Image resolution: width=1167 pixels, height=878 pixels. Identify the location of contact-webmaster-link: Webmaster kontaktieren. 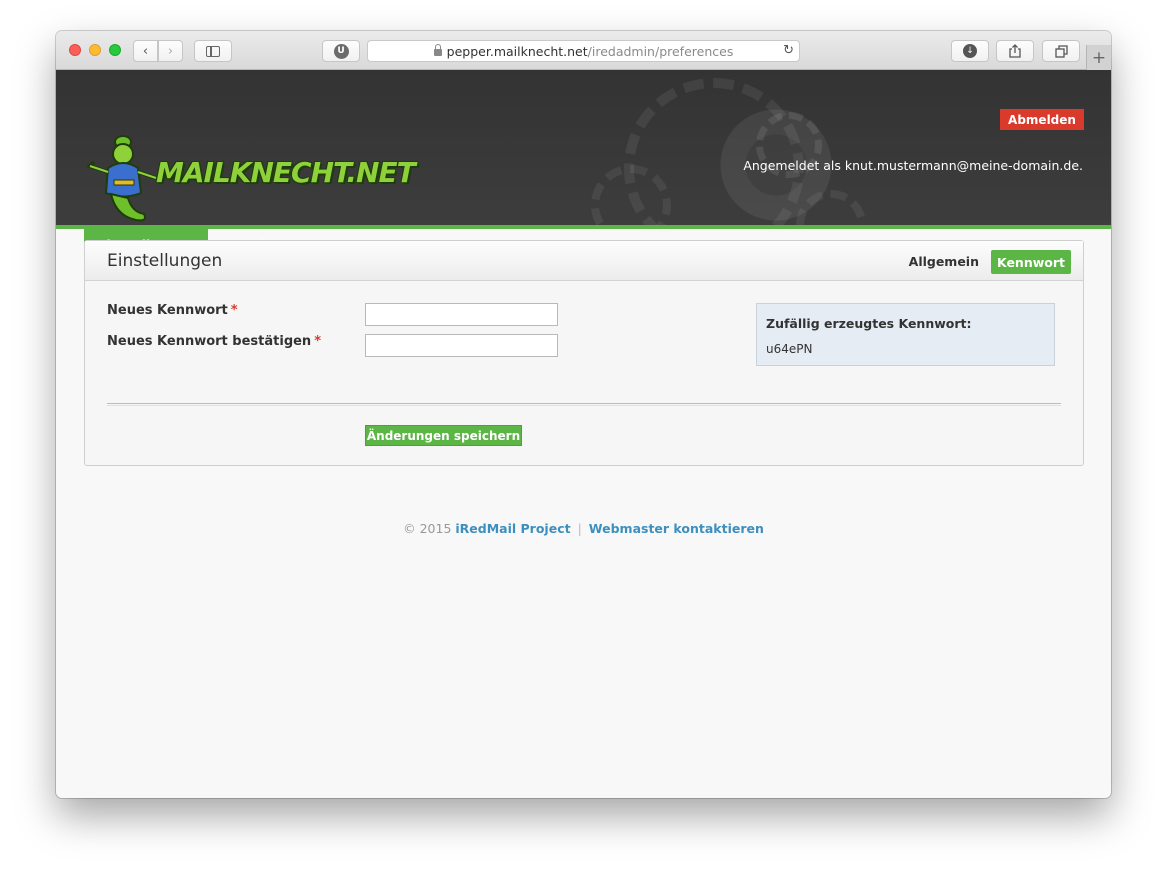
(676, 528).